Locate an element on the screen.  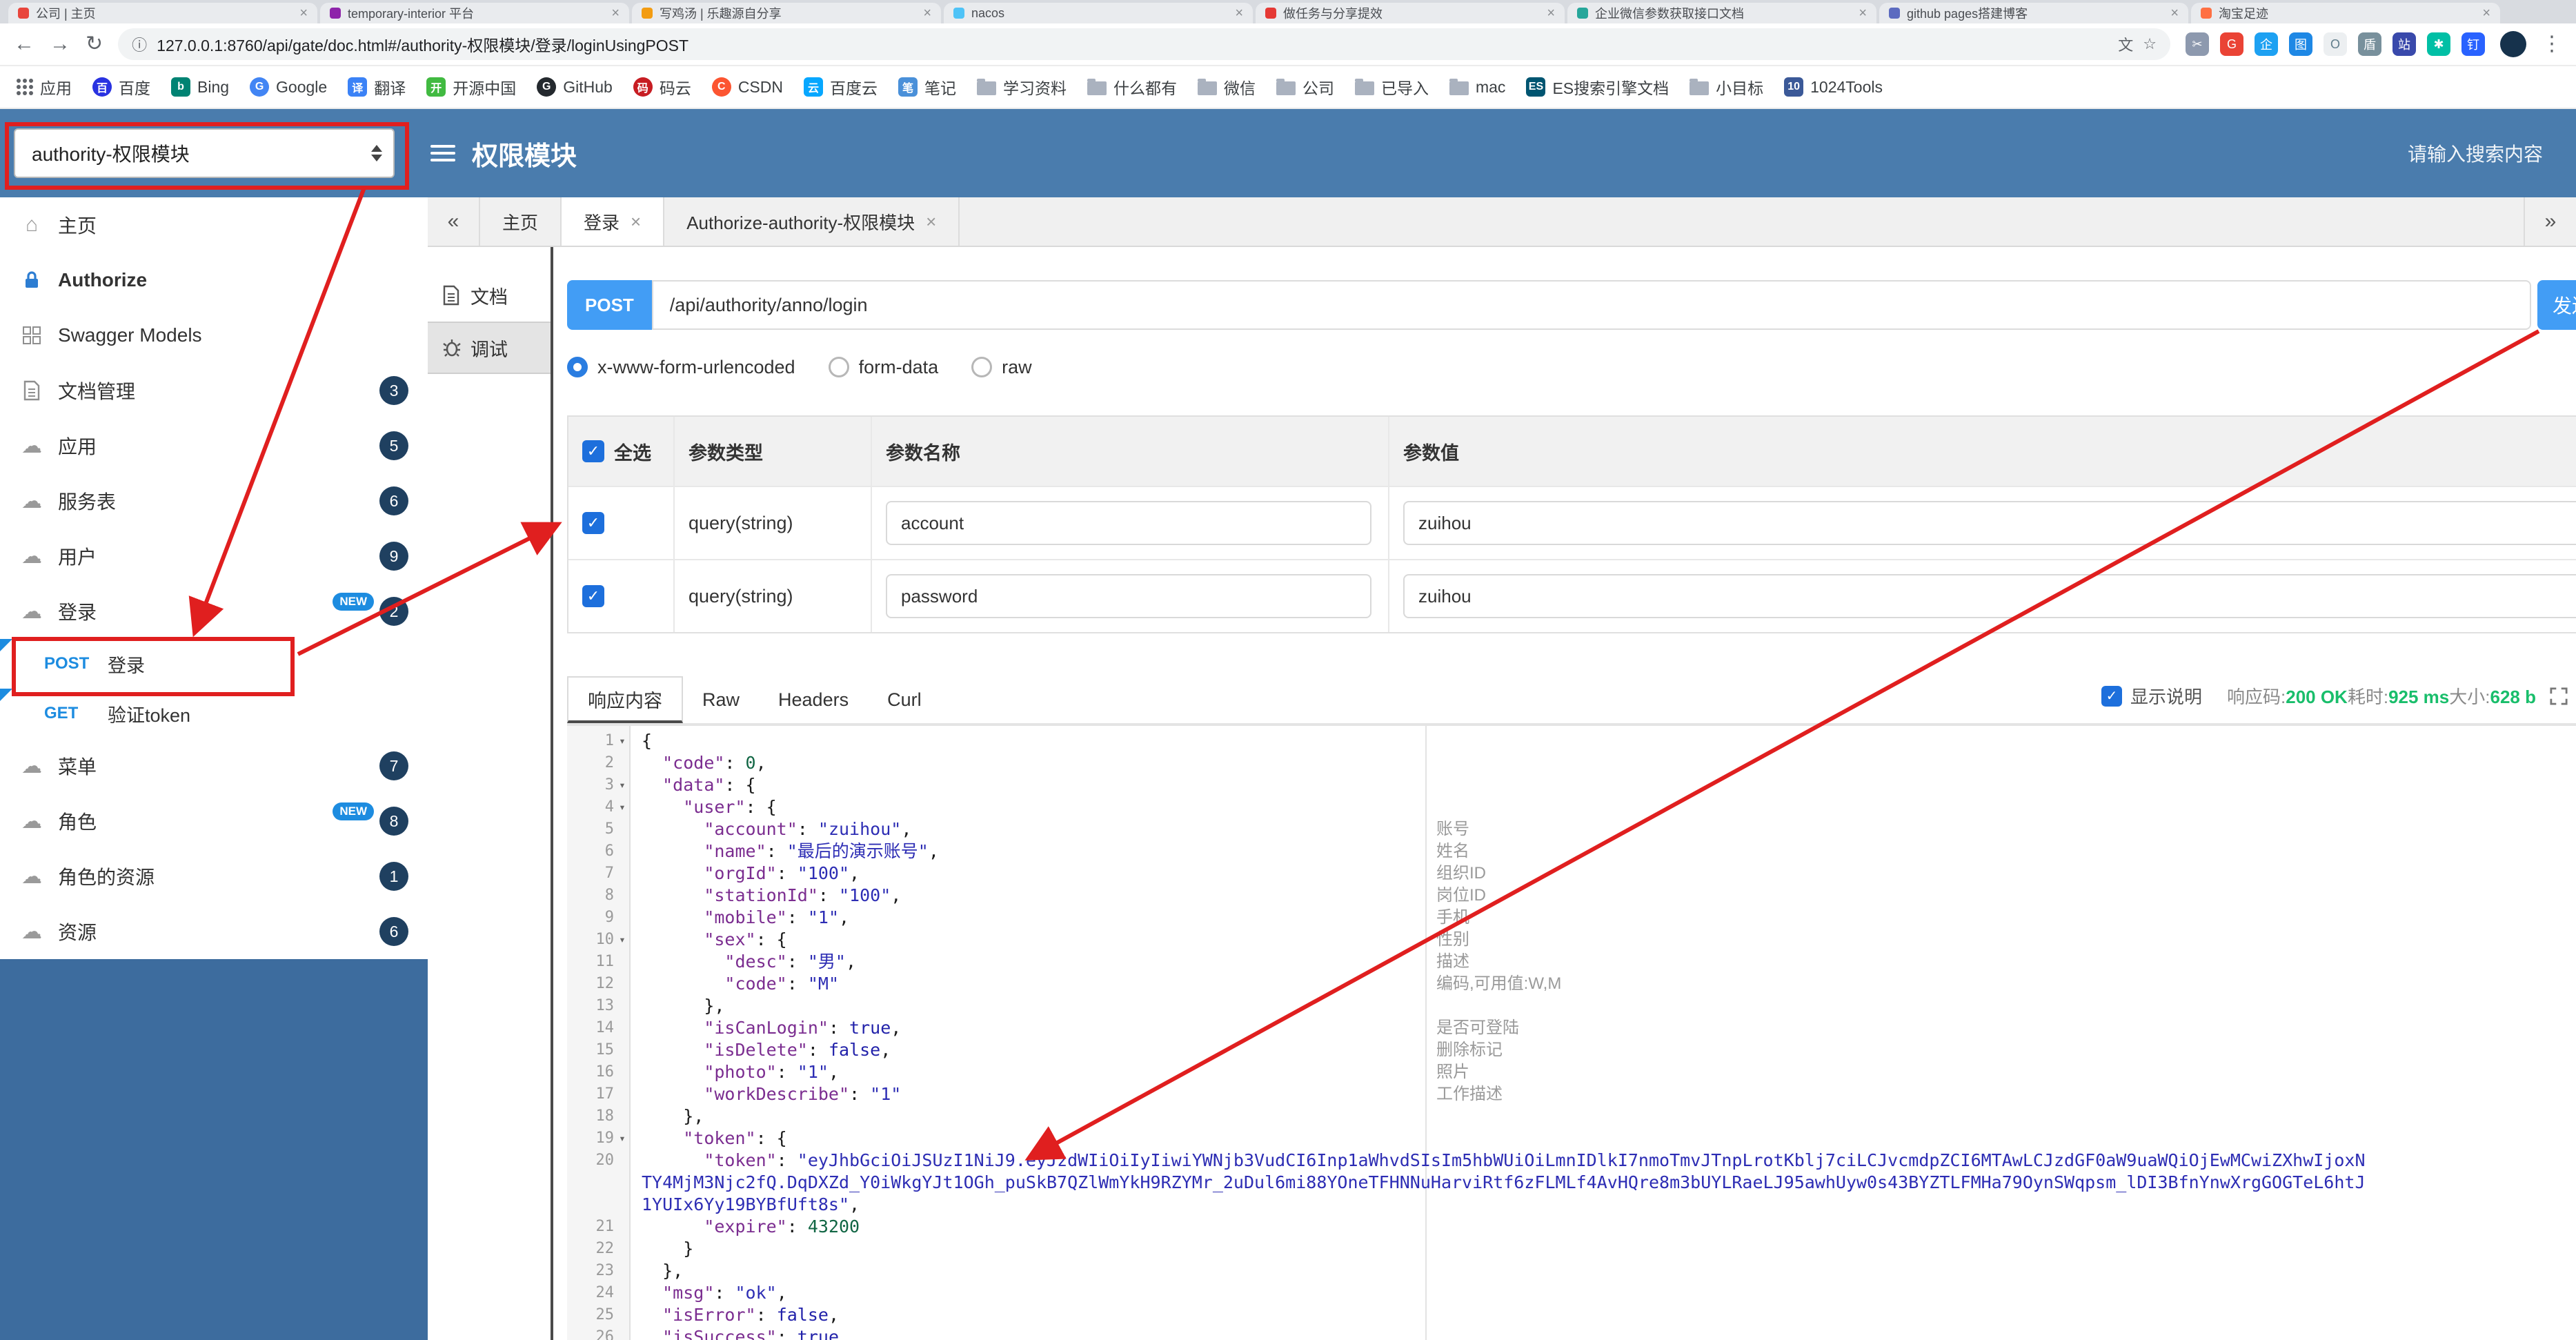
show-desc-checkbox: ✓ is located at coordinates (2111, 696).